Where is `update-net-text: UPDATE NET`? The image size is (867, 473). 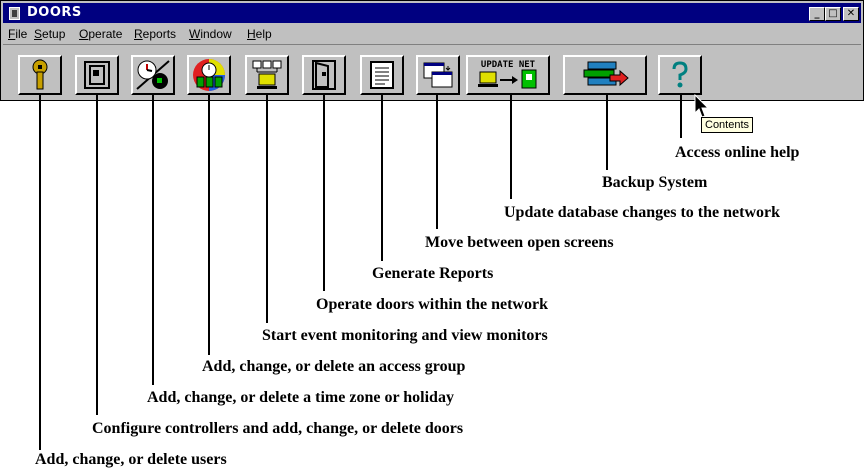 update-net-text: UPDATE NET is located at coordinates (508, 65).